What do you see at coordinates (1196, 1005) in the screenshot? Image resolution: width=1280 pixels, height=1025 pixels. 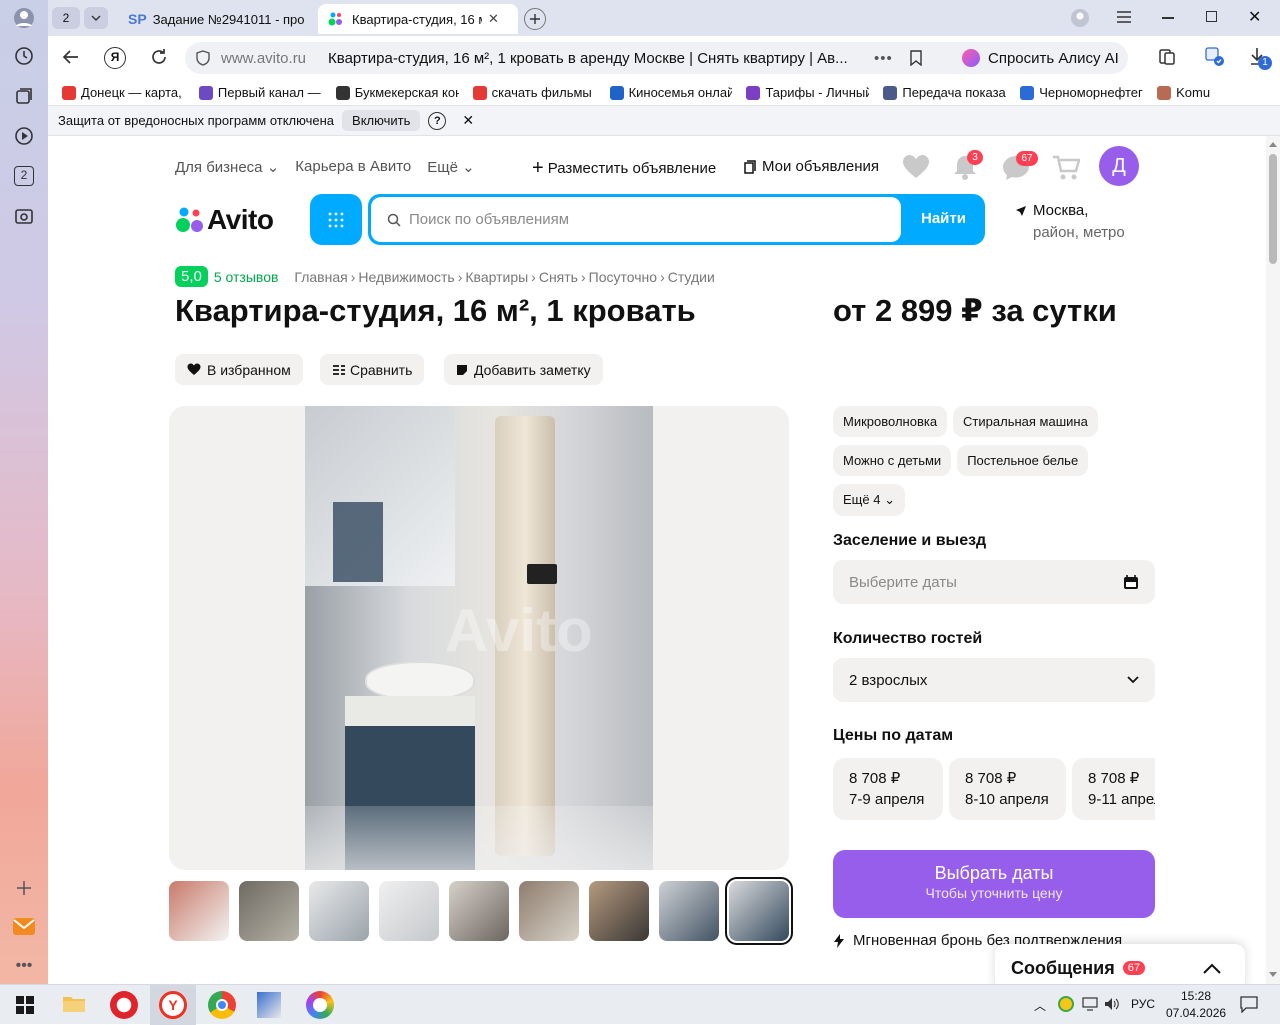 I see `clock: 15:28 07.04.2026` at bounding box center [1196, 1005].